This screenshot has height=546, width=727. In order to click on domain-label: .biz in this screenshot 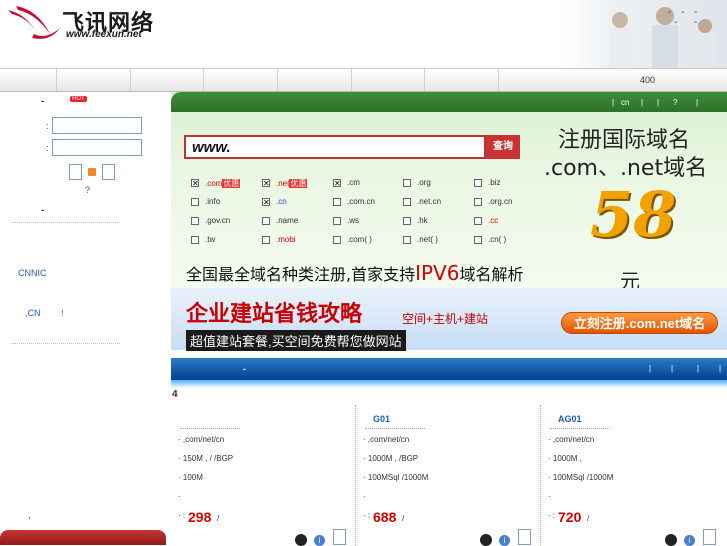, I will do `click(494, 182)`.